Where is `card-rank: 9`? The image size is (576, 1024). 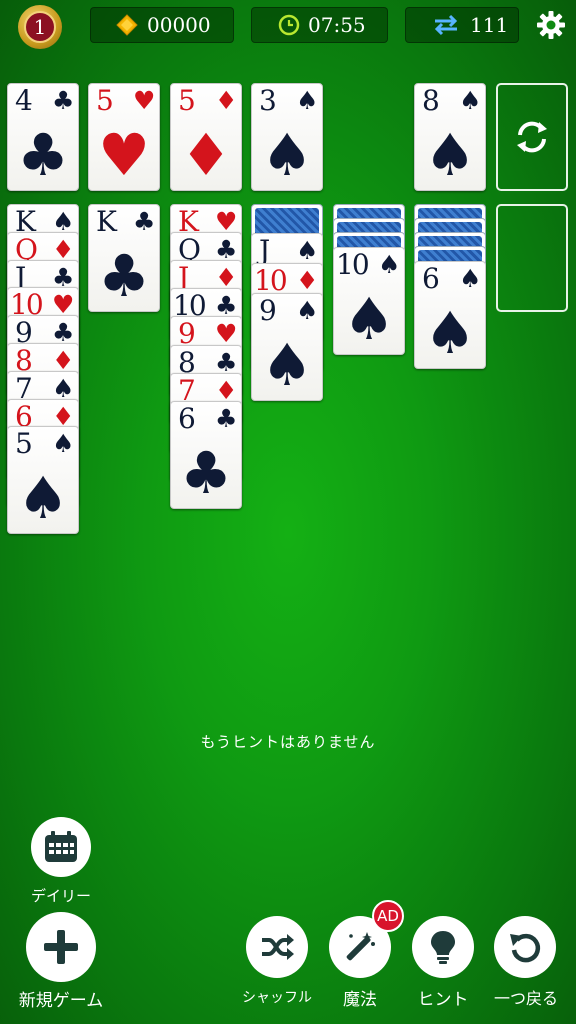 card-rank: 9 is located at coordinates (268, 310).